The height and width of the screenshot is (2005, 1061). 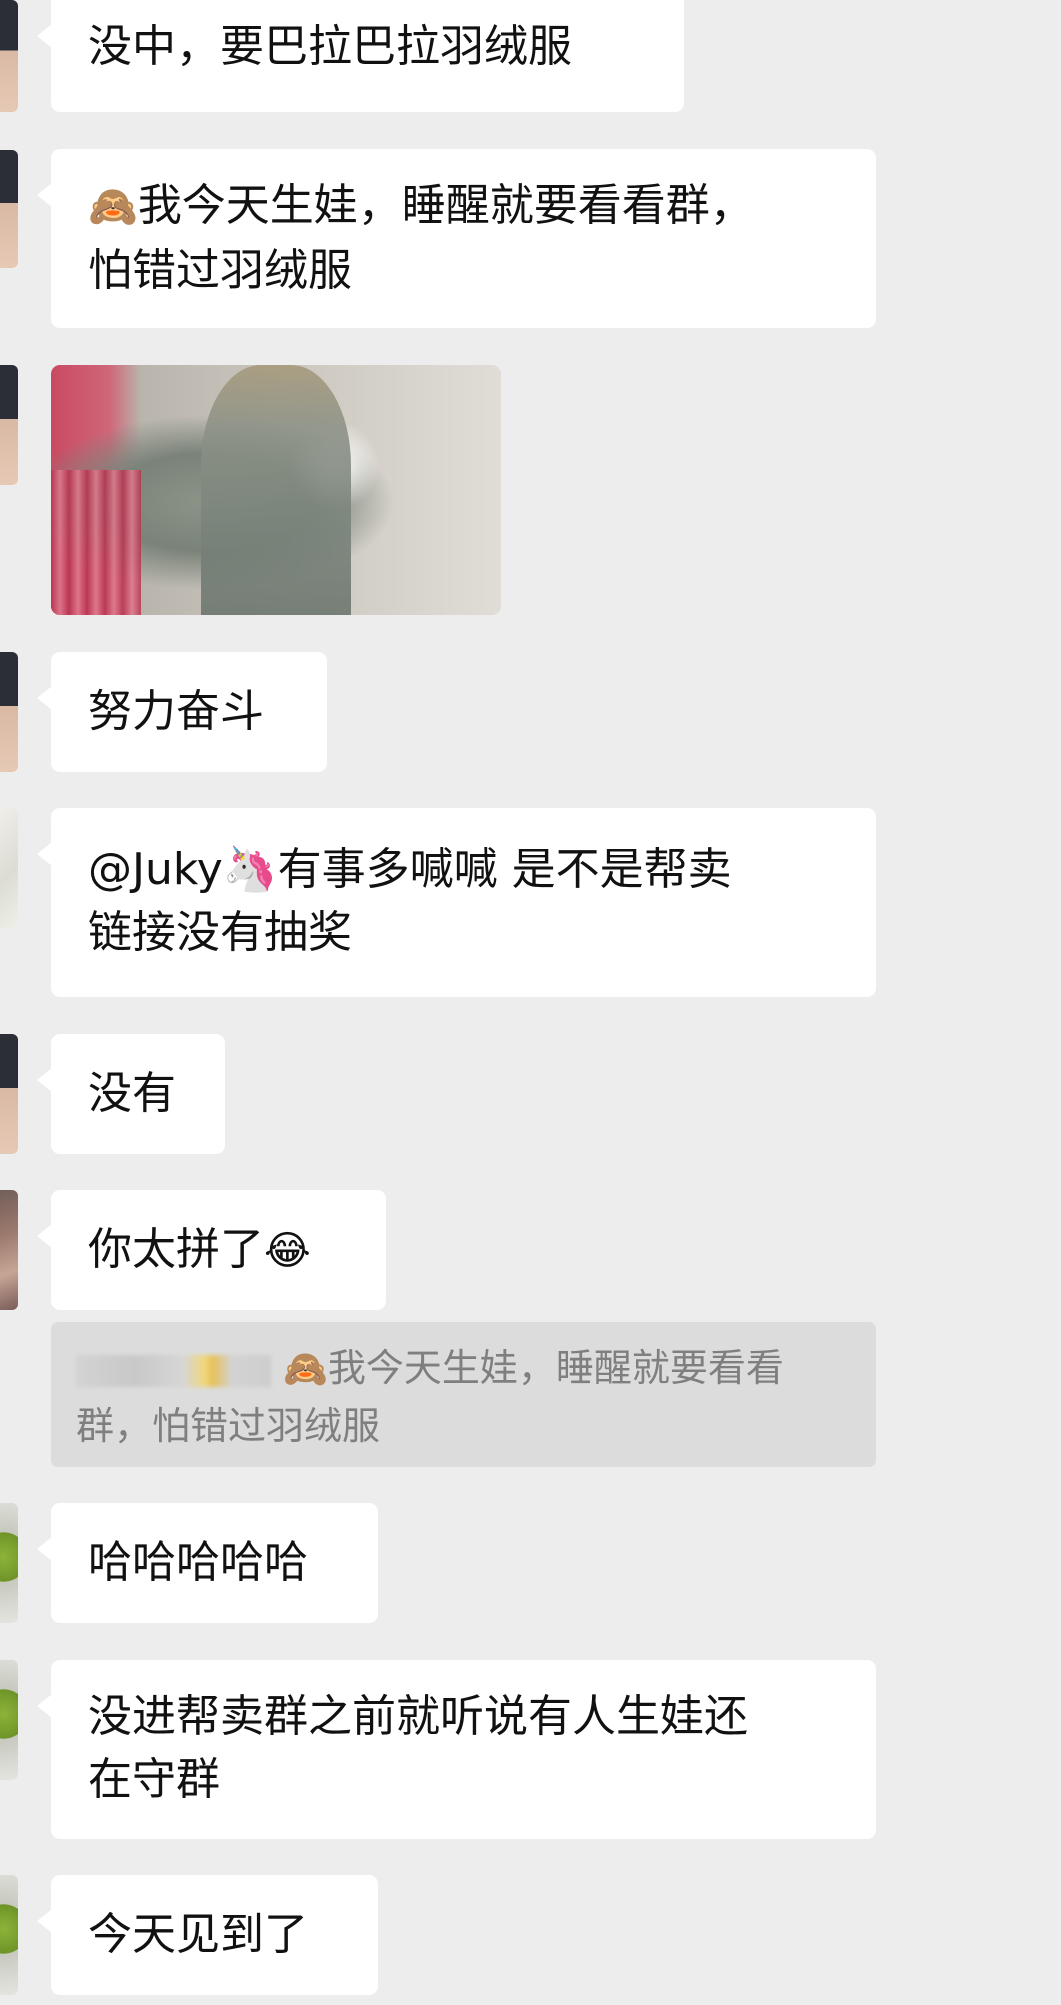 What do you see at coordinates (463, 1394) in the screenshot?
I see `quoted-message: 🙈我今天生娃，睡醒就要看看 群，怕错过羽绒服` at bounding box center [463, 1394].